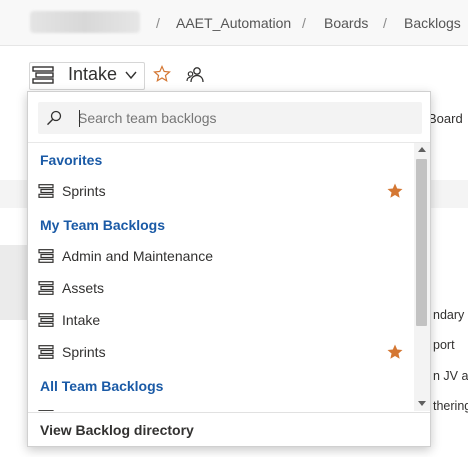 This screenshot has height=457, width=468. Describe the element at coordinates (422, 149) in the screenshot. I see `scroll-up-arrow-icon` at that location.